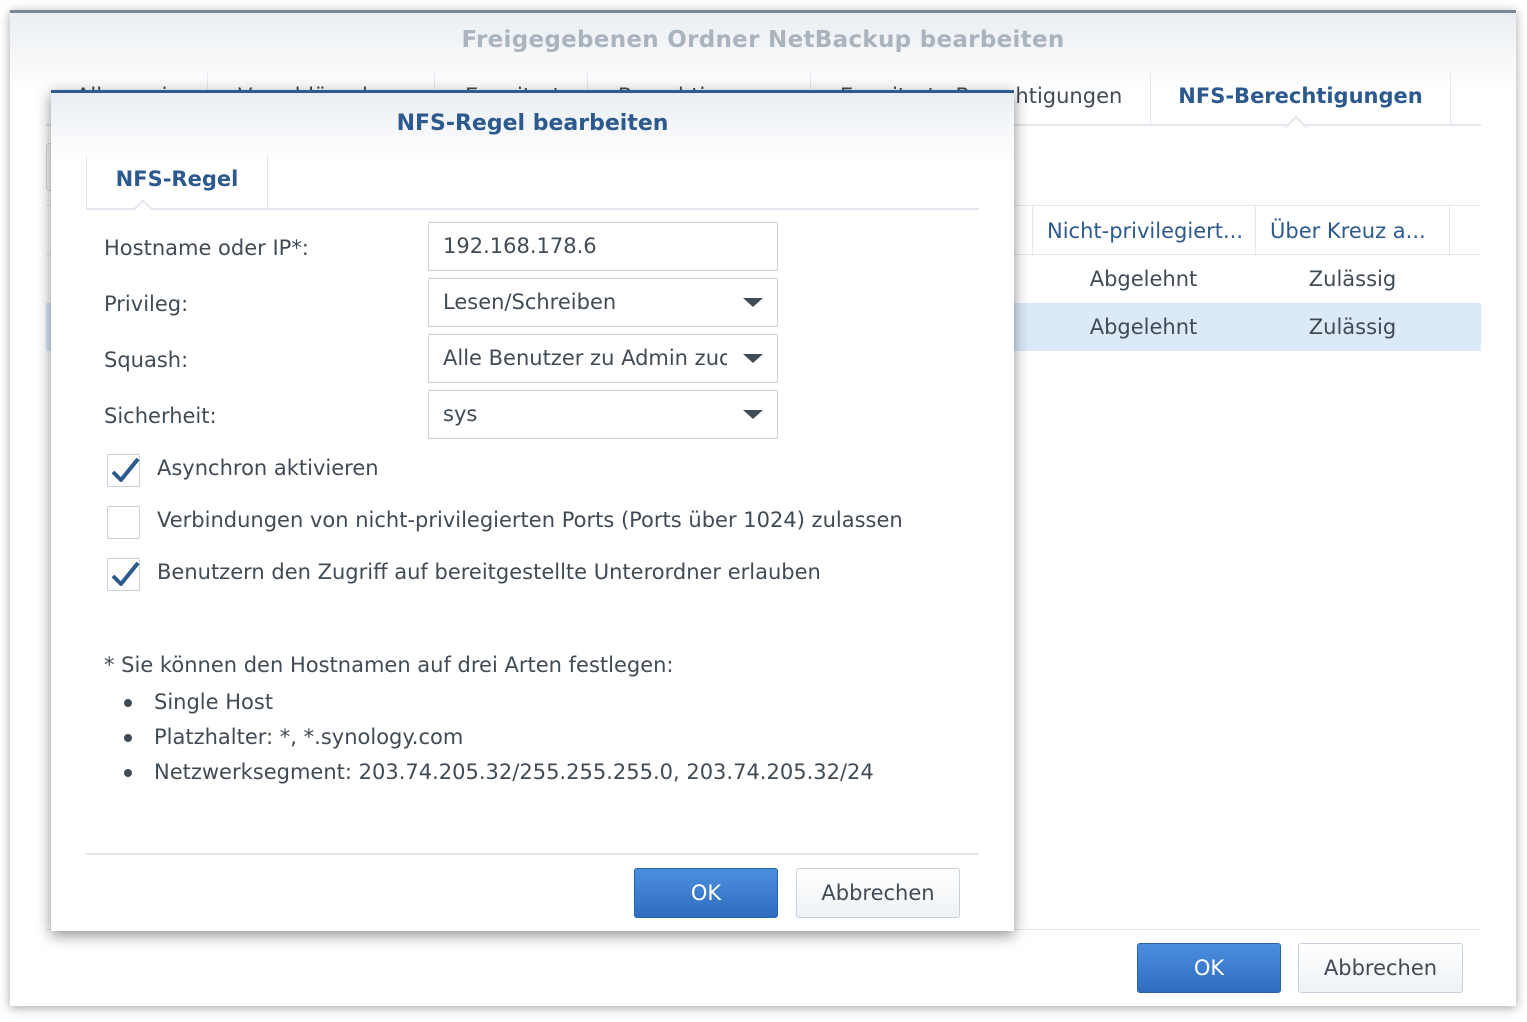 The width and height of the screenshot is (1527, 1022). I want to click on dialog-title: NFS-Regel bearbeiten, so click(532, 123).